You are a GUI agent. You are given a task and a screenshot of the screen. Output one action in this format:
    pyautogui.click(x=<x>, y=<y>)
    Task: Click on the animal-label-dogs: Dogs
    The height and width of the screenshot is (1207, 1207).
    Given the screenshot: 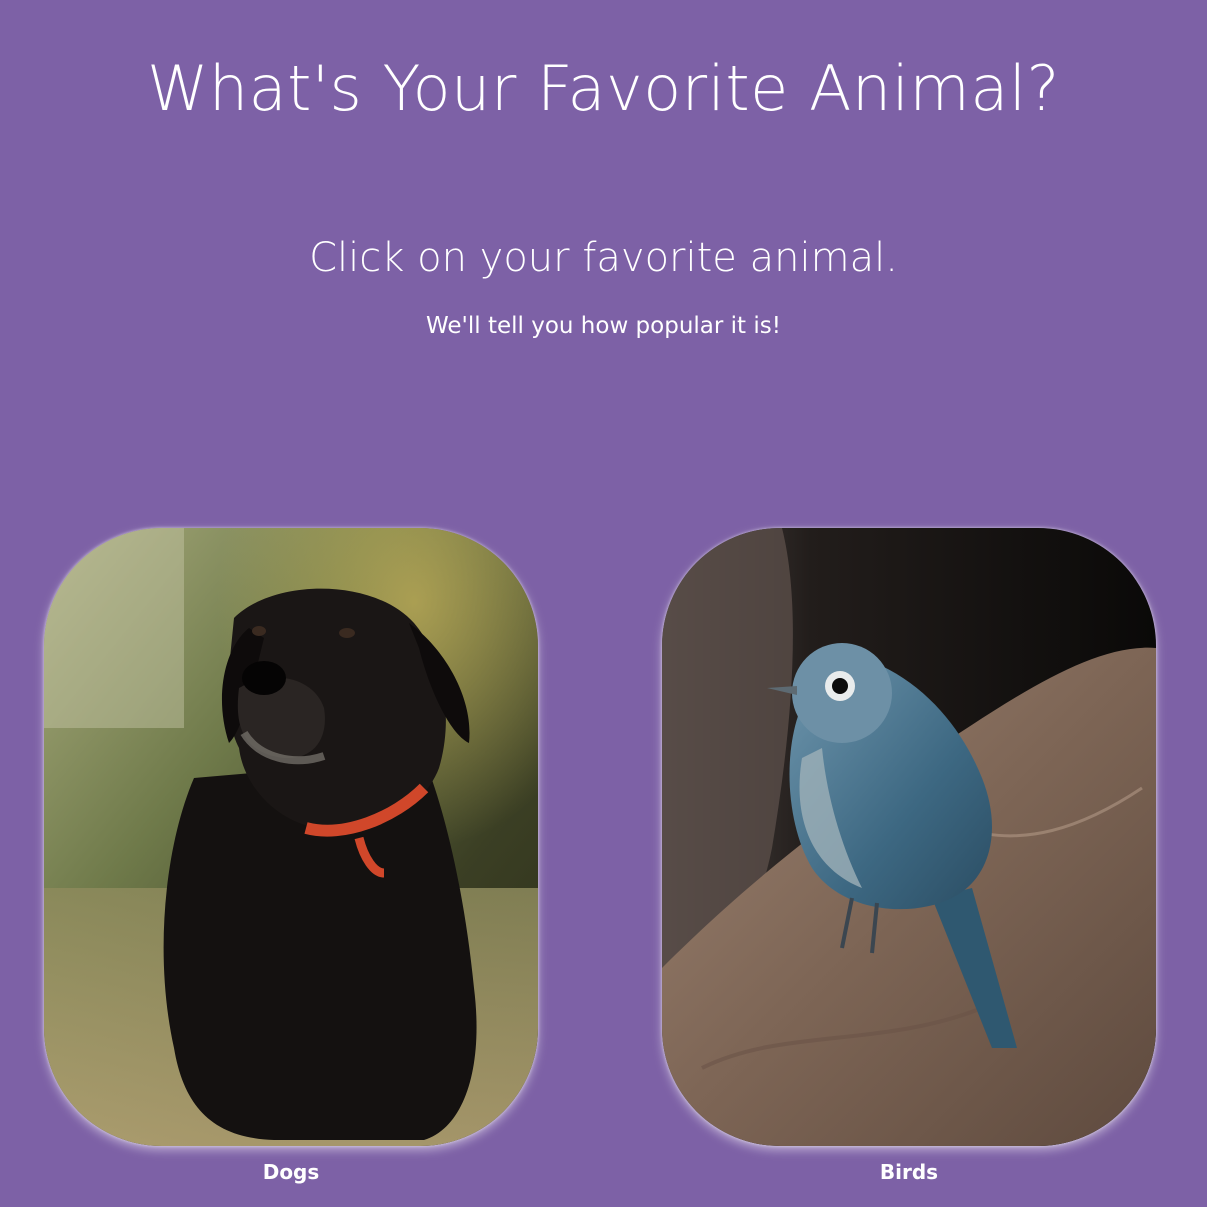 What is the action you would take?
    pyautogui.click(x=291, y=1172)
    